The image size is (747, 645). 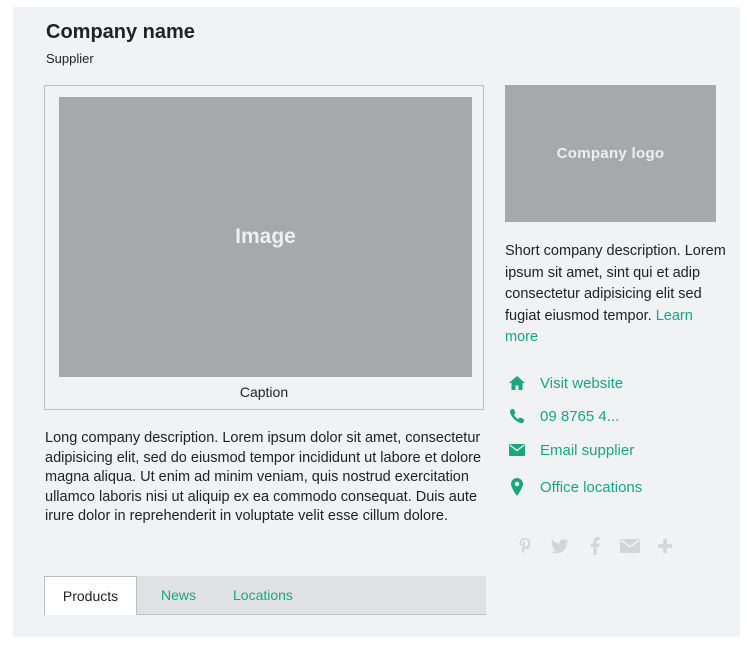 I want to click on pinterest-icon, so click(x=525, y=546).